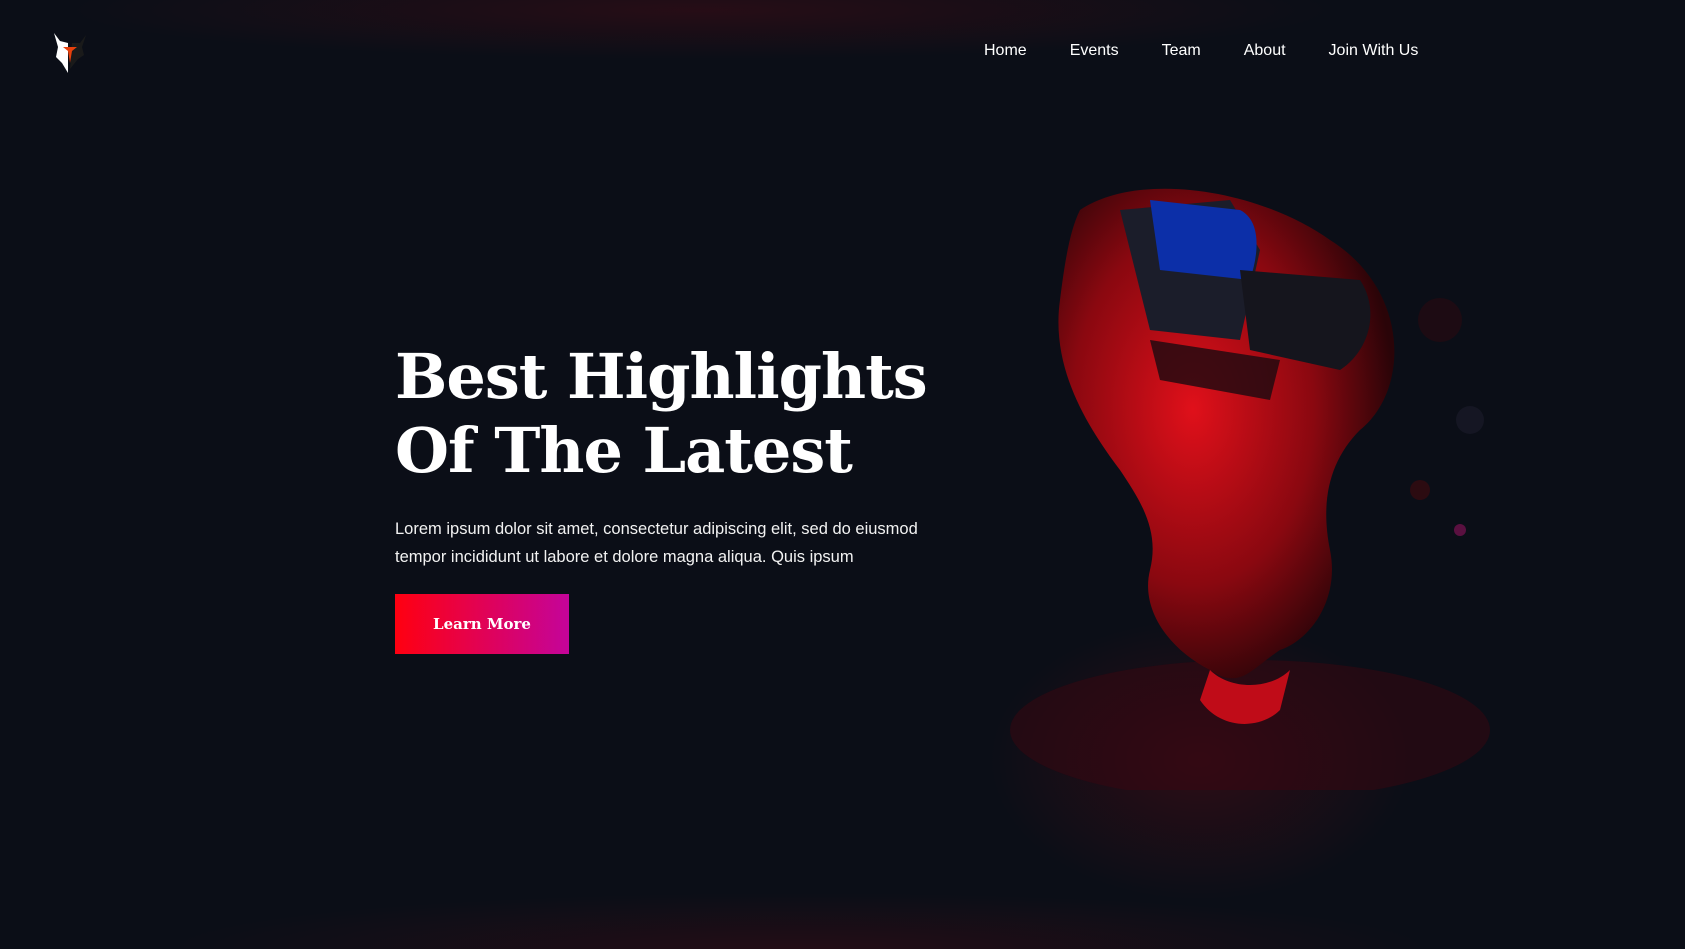  What do you see at coordinates (70, 53) in the screenshot?
I see `wolf-logo-icon` at bounding box center [70, 53].